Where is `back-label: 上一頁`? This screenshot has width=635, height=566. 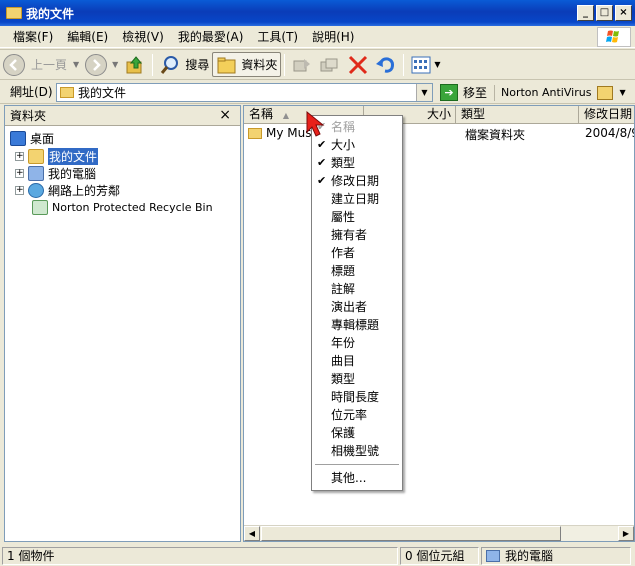
back-label: 上一頁 is located at coordinates (49, 65).